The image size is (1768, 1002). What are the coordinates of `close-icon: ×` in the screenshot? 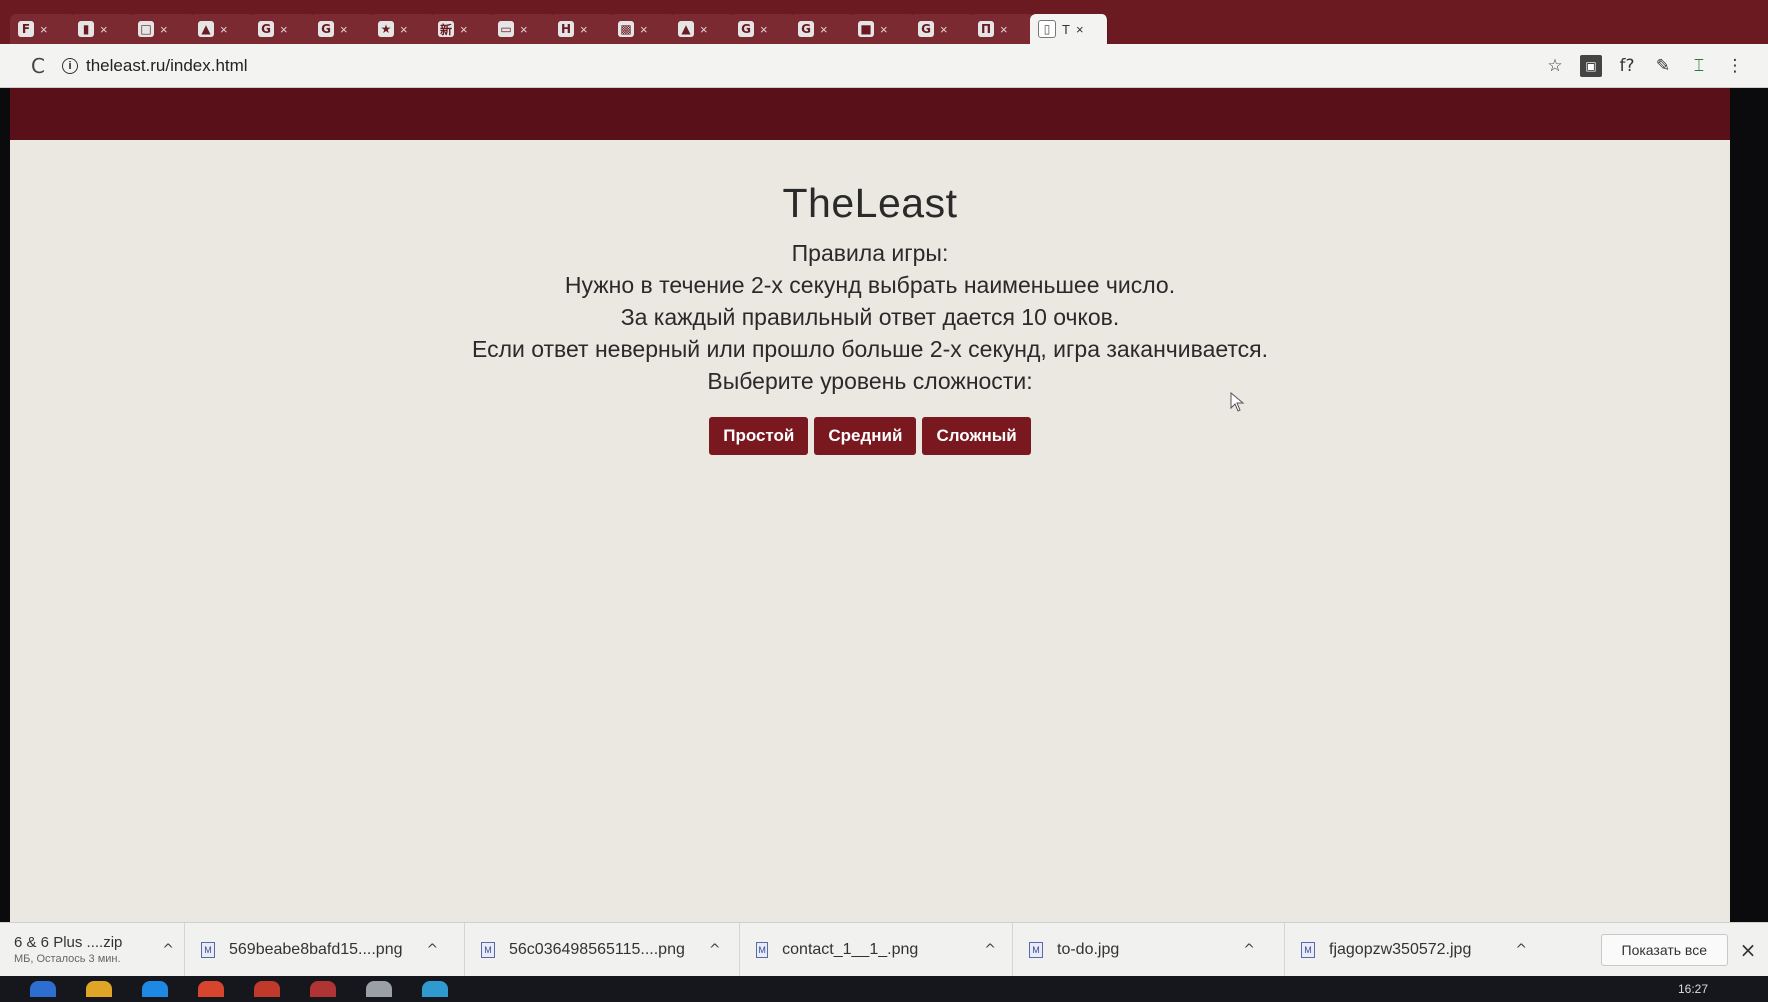 It's located at (1748, 950).